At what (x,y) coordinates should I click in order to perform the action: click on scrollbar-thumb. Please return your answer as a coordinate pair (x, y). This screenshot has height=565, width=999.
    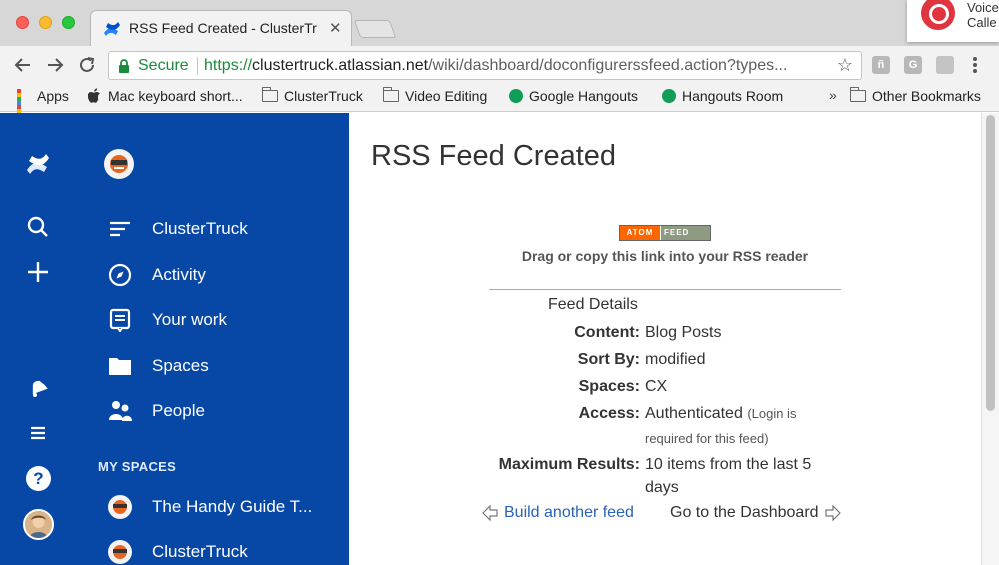
    Looking at the image, I should click on (990, 263).